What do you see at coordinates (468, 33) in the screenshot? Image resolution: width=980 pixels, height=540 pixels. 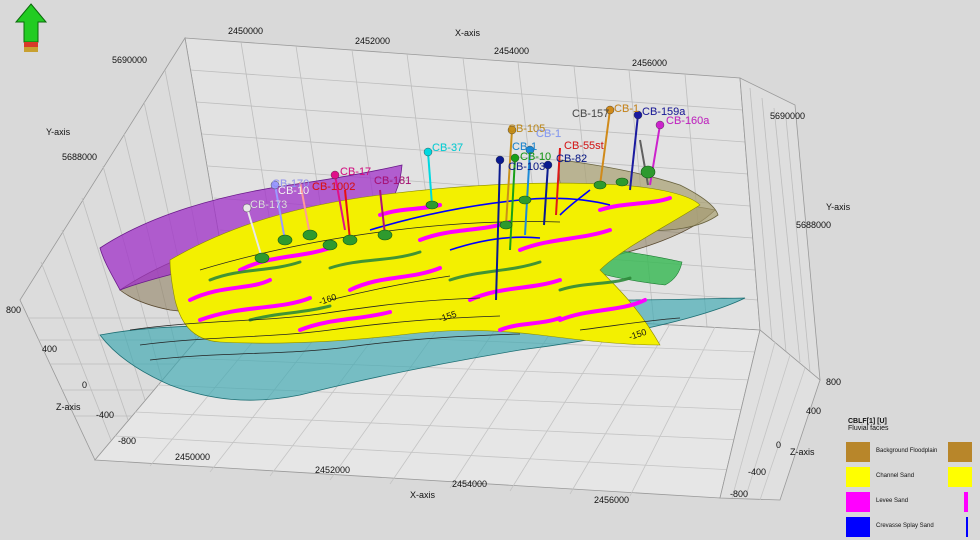 I see `x-axis-title-top: X-axis` at bounding box center [468, 33].